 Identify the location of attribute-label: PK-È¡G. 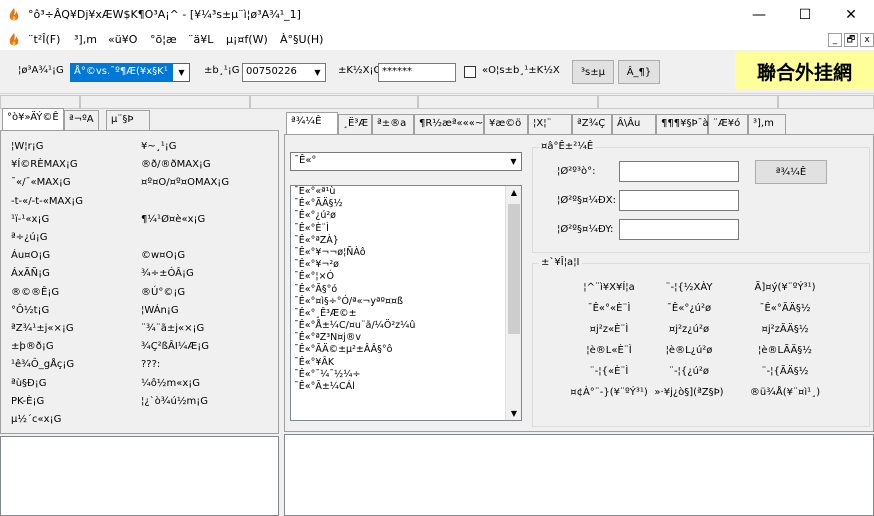
(28, 401).